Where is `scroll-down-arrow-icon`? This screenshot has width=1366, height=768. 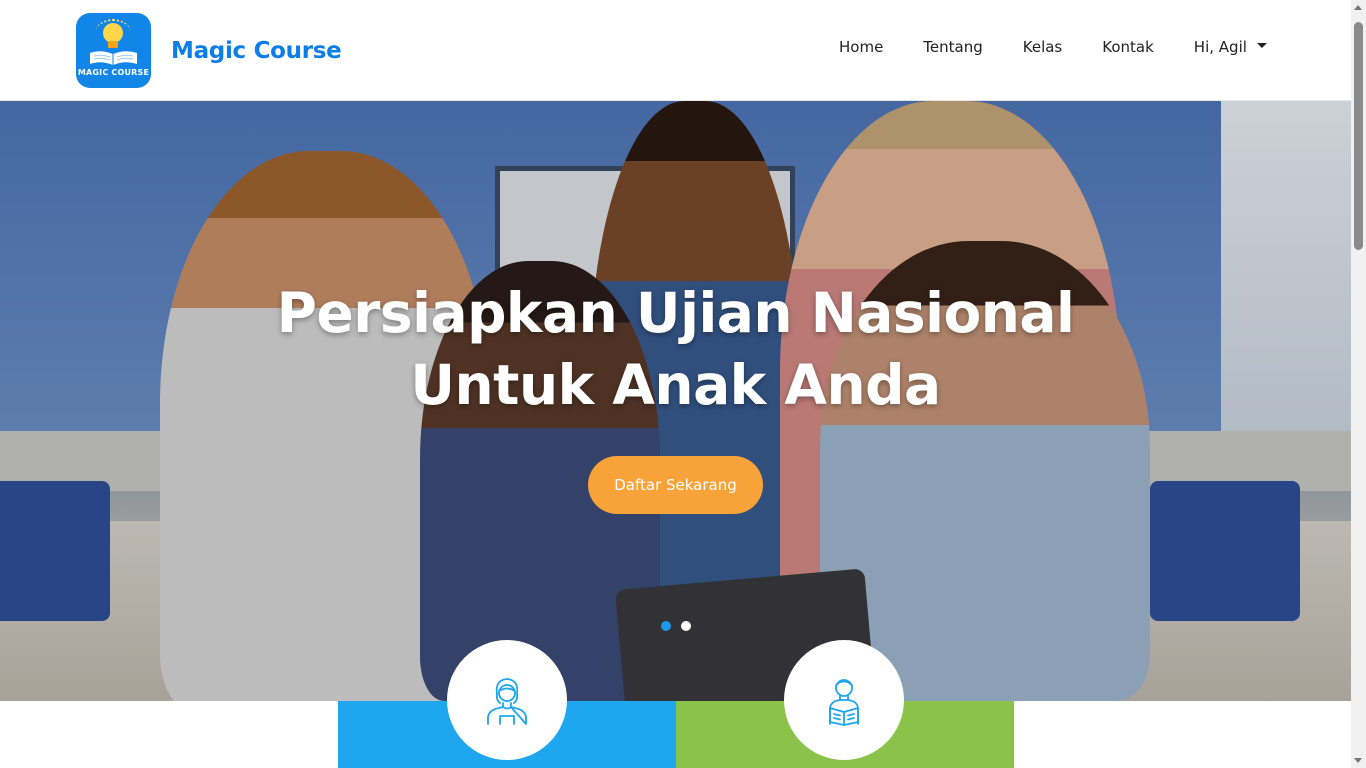 scroll-down-arrow-icon is located at coordinates (1358, 760).